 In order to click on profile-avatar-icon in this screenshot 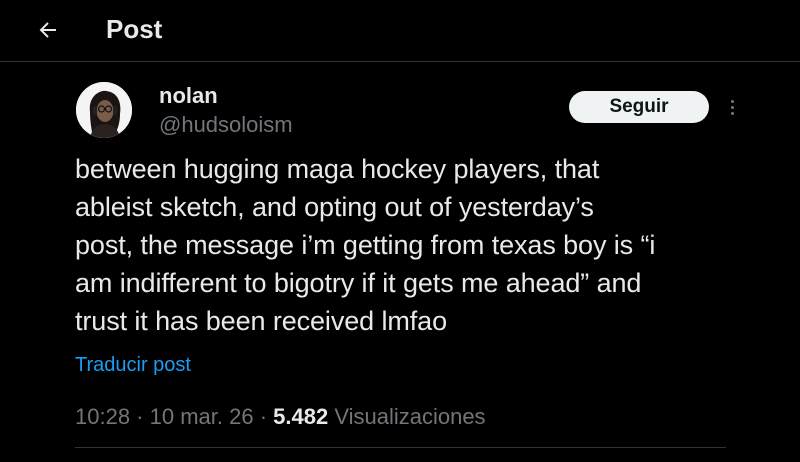, I will do `click(104, 110)`.